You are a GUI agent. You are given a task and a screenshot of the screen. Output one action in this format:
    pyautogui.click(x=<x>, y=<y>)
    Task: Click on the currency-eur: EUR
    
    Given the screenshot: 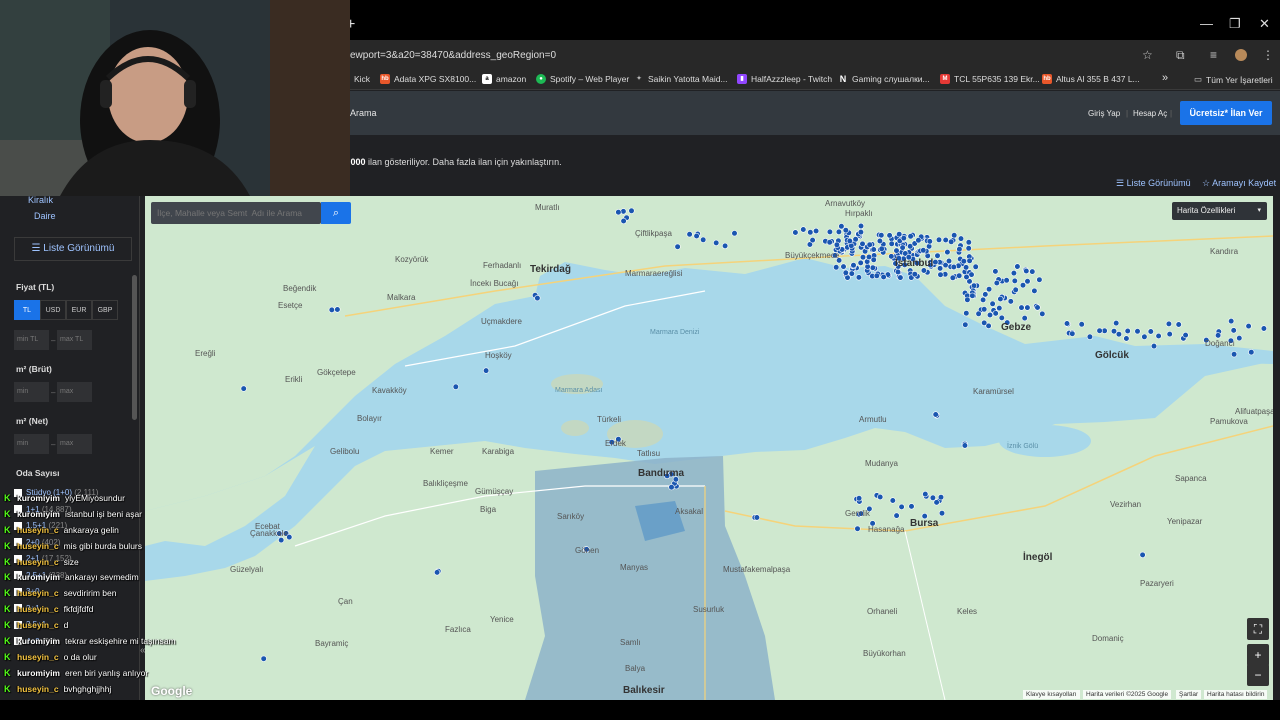 What is the action you would take?
    pyautogui.click(x=79, y=310)
    